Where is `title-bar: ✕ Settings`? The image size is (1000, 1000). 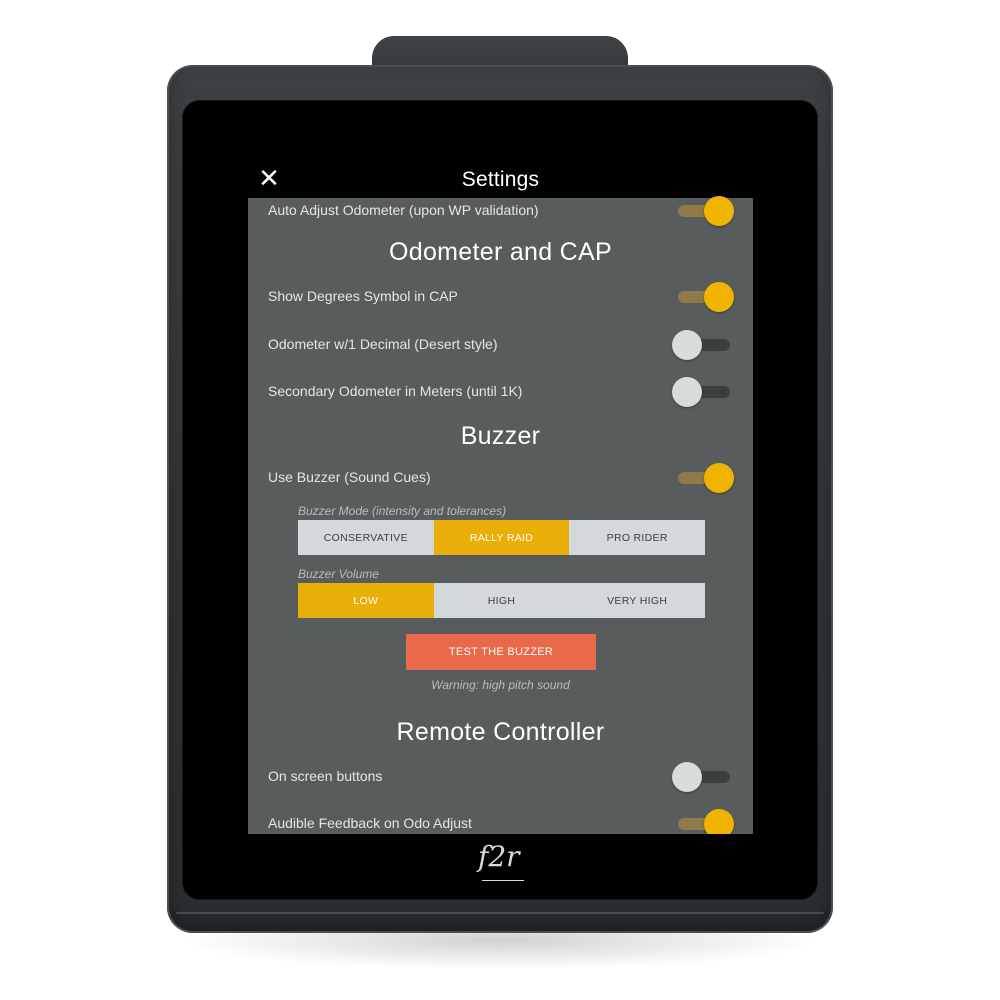
title-bar: ✕ Settings is located at coordinates (500, 180).